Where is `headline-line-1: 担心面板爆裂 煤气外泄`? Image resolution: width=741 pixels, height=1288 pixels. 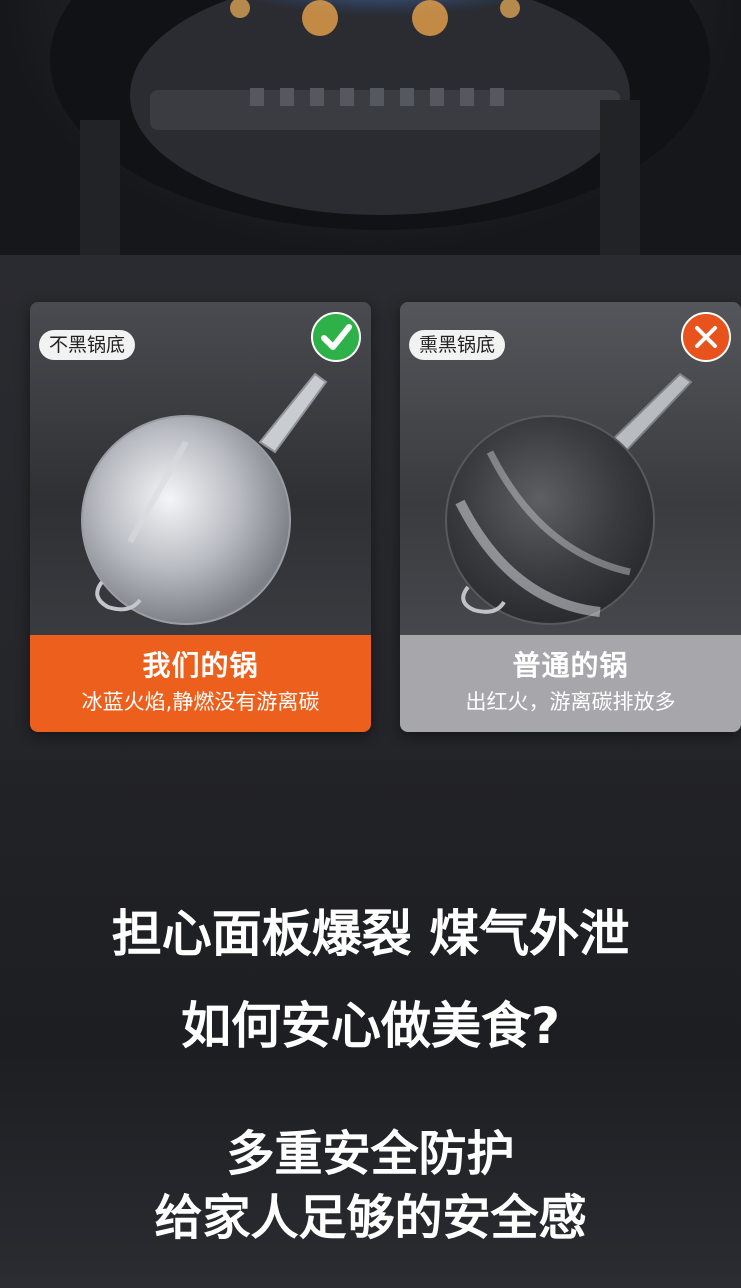
headline-line-1: 担心面板爆裂 煤气外泄 is located at coordinates (370, 934).